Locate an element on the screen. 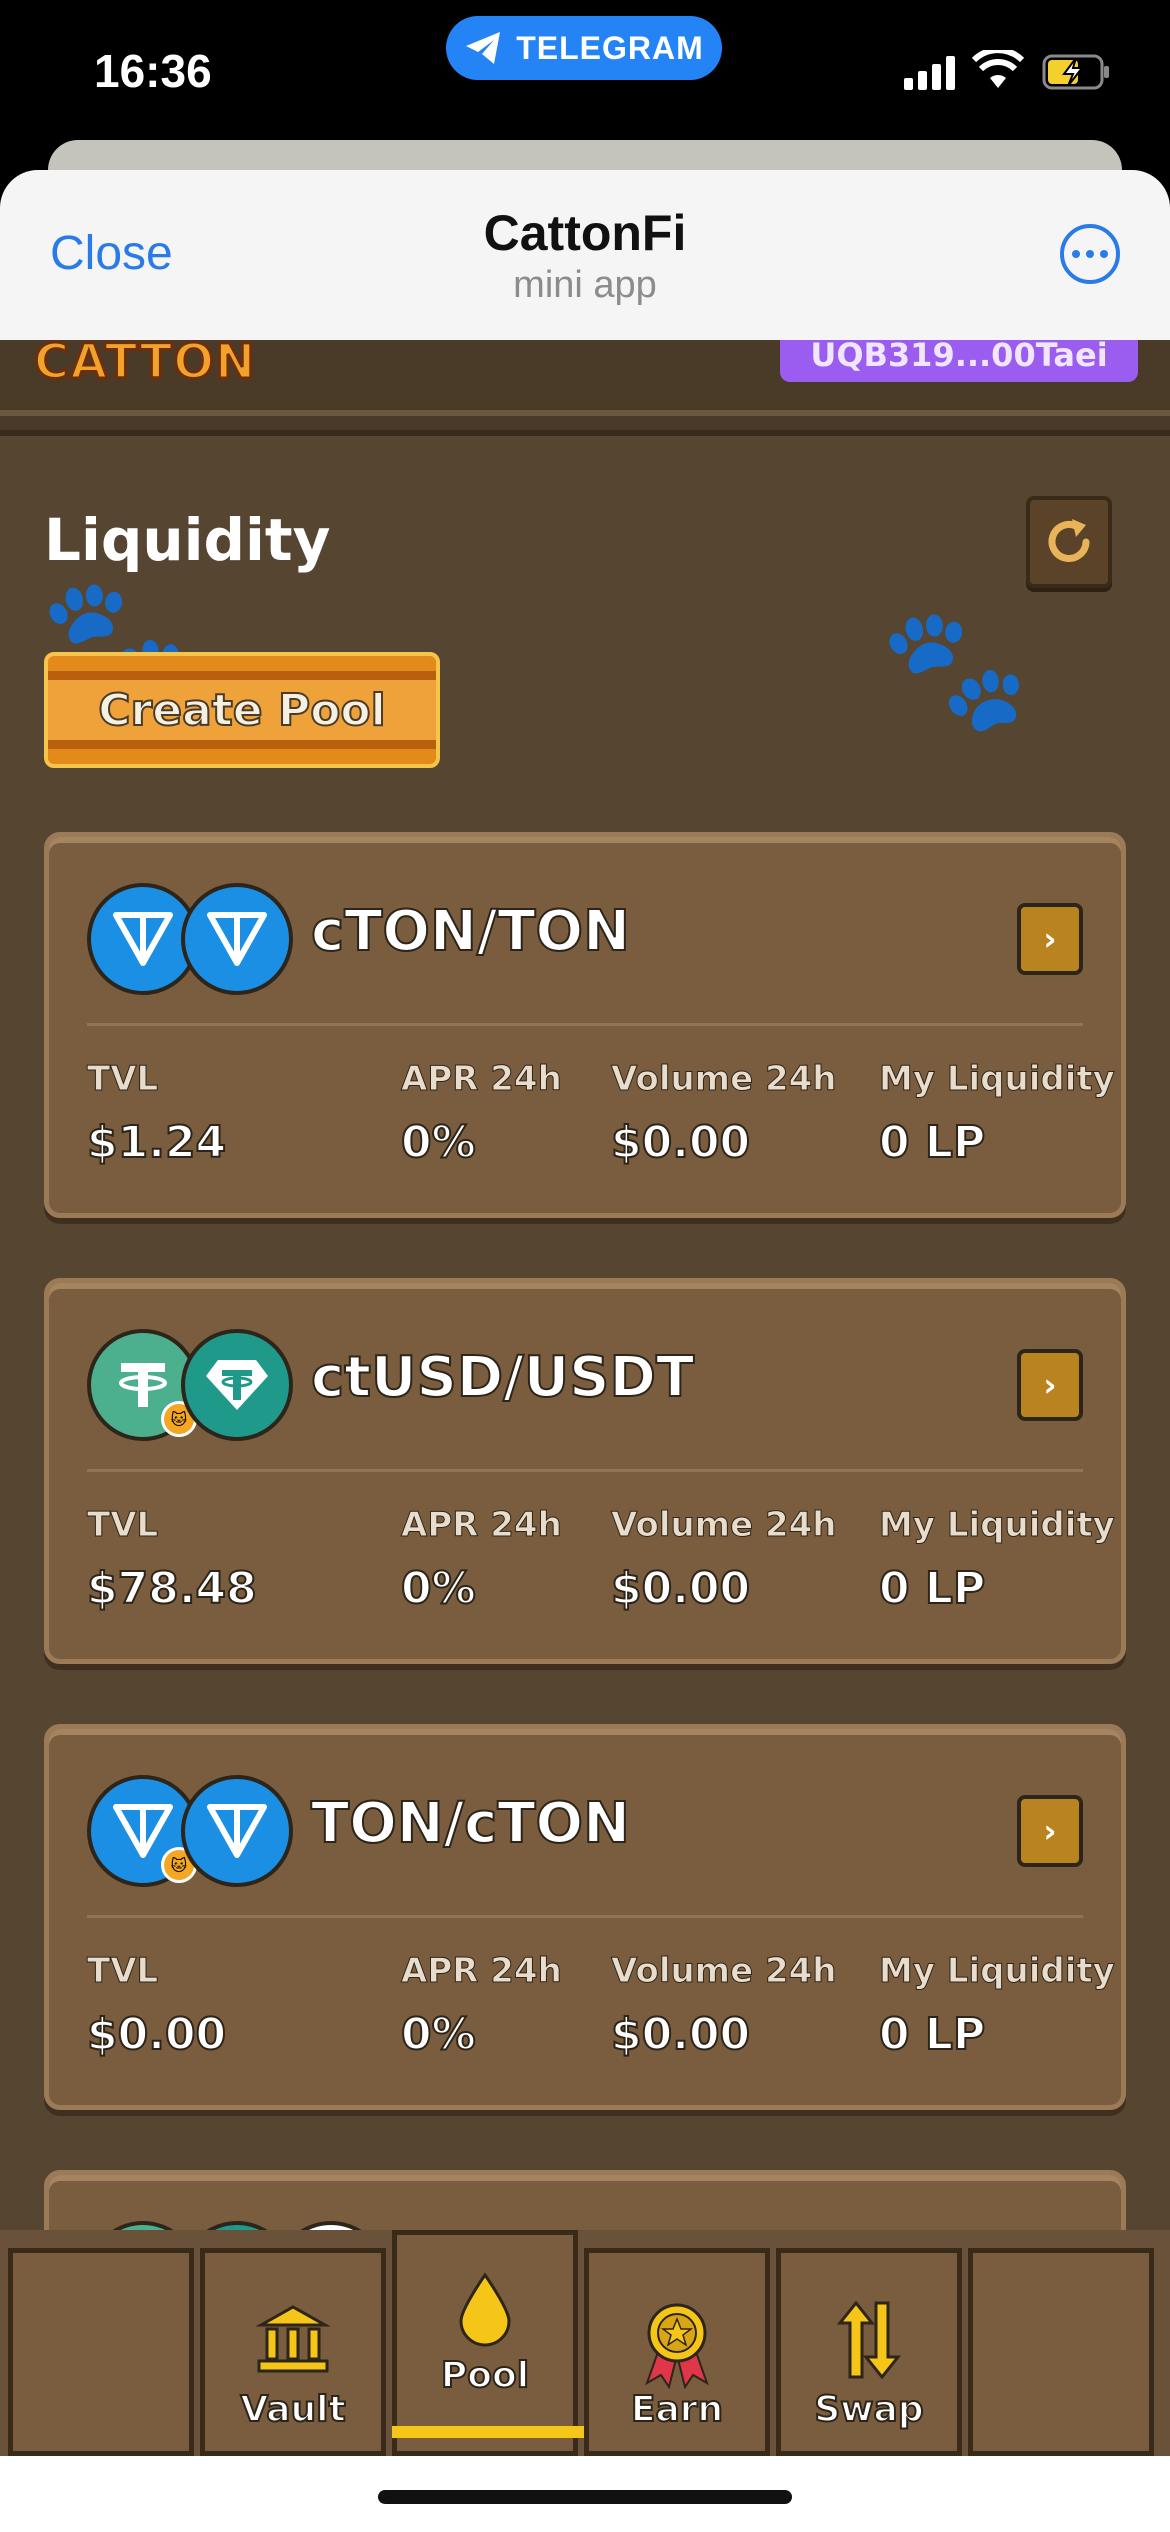 The width and height of the screenshot is (1170, 2532). create-pool-label: Create Pool is located at coordinates (242, 710).